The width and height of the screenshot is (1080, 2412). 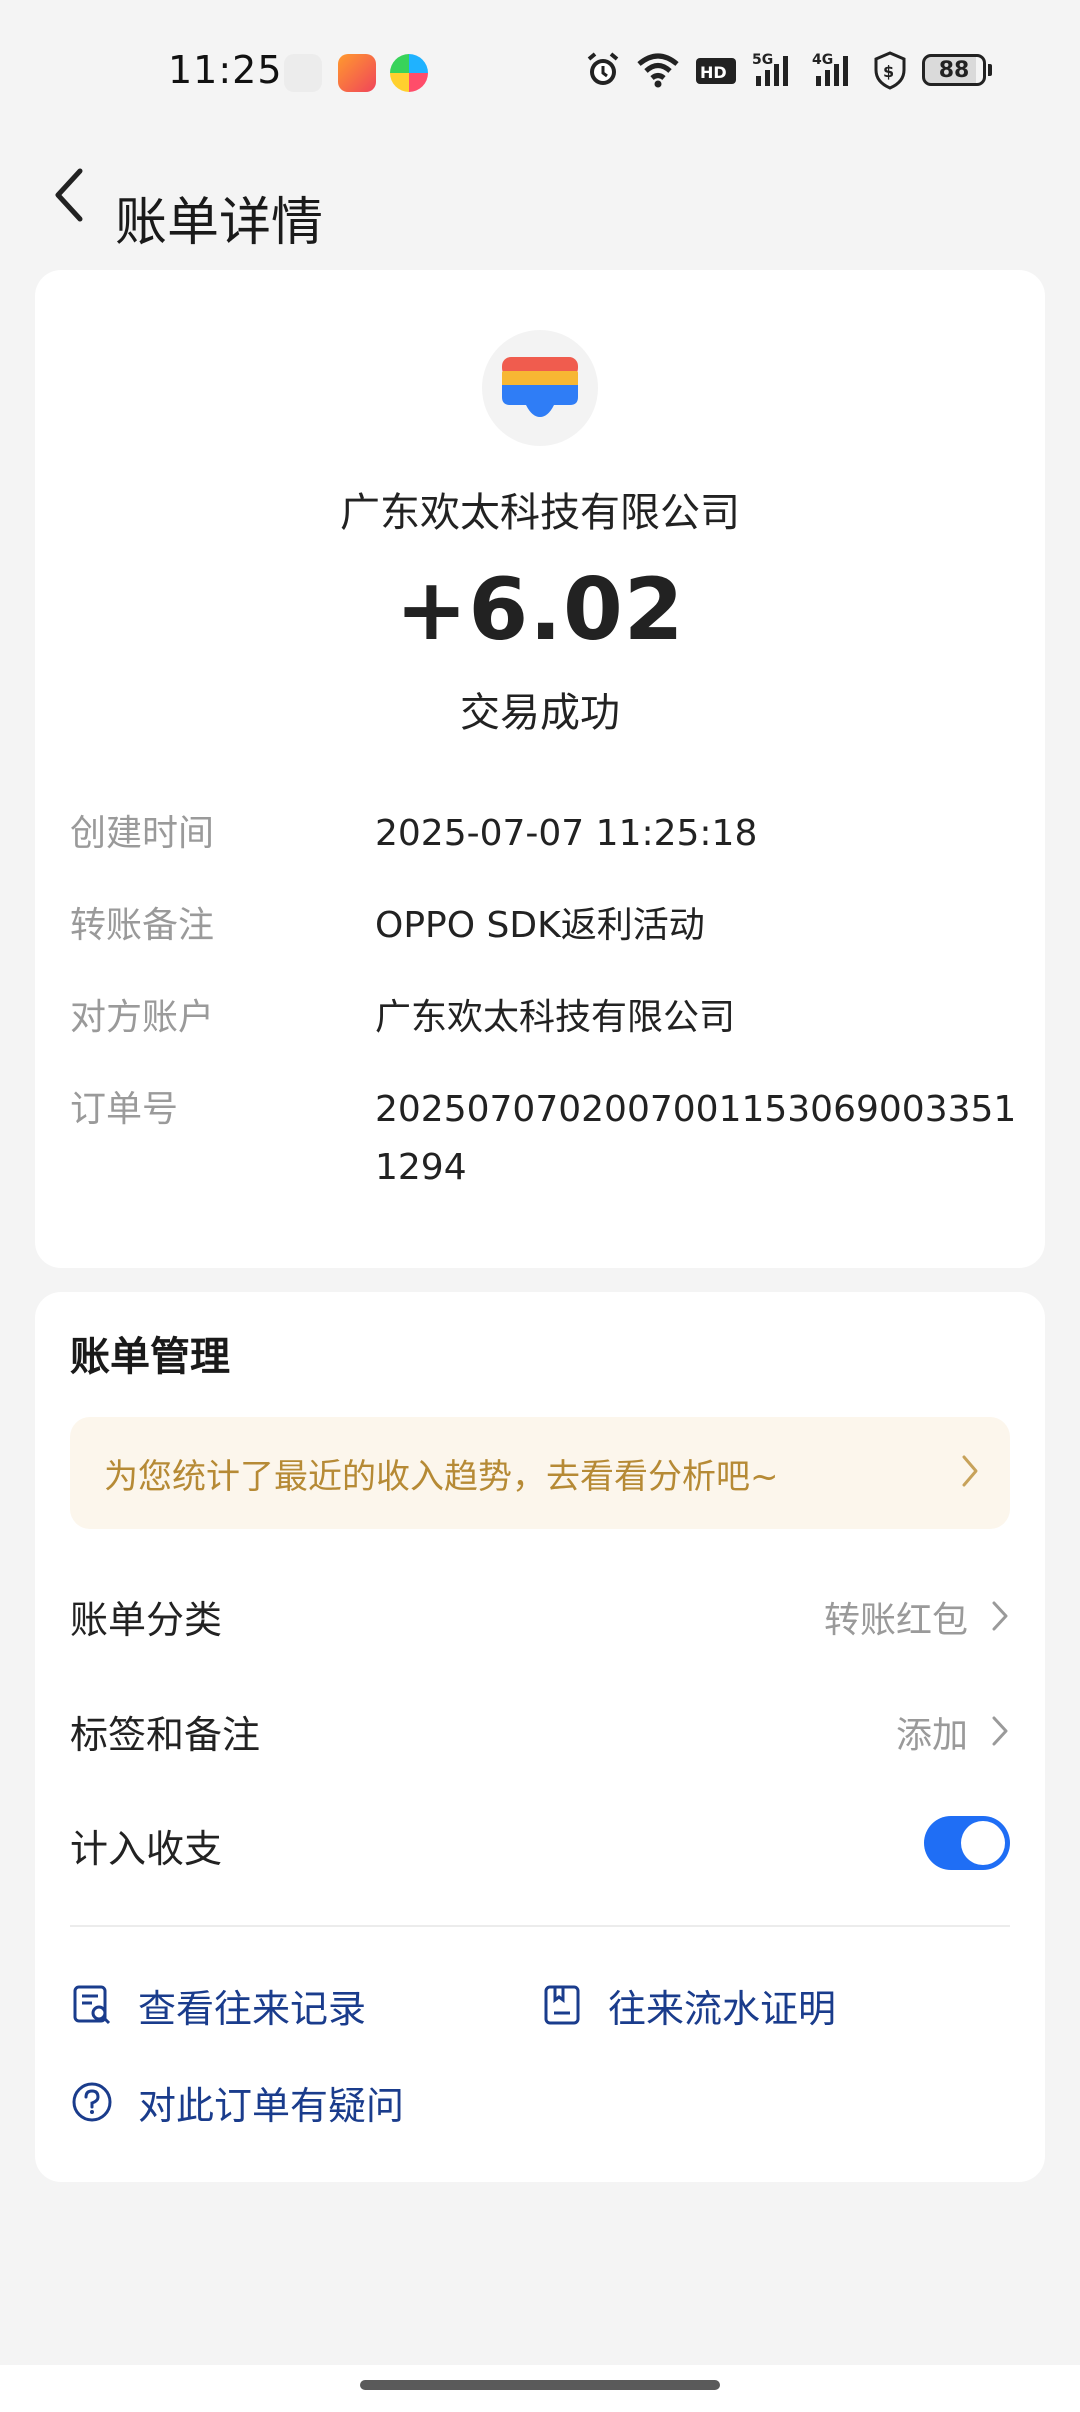 I want to click on page-title: 账单详情, so click(x=219, y=223).